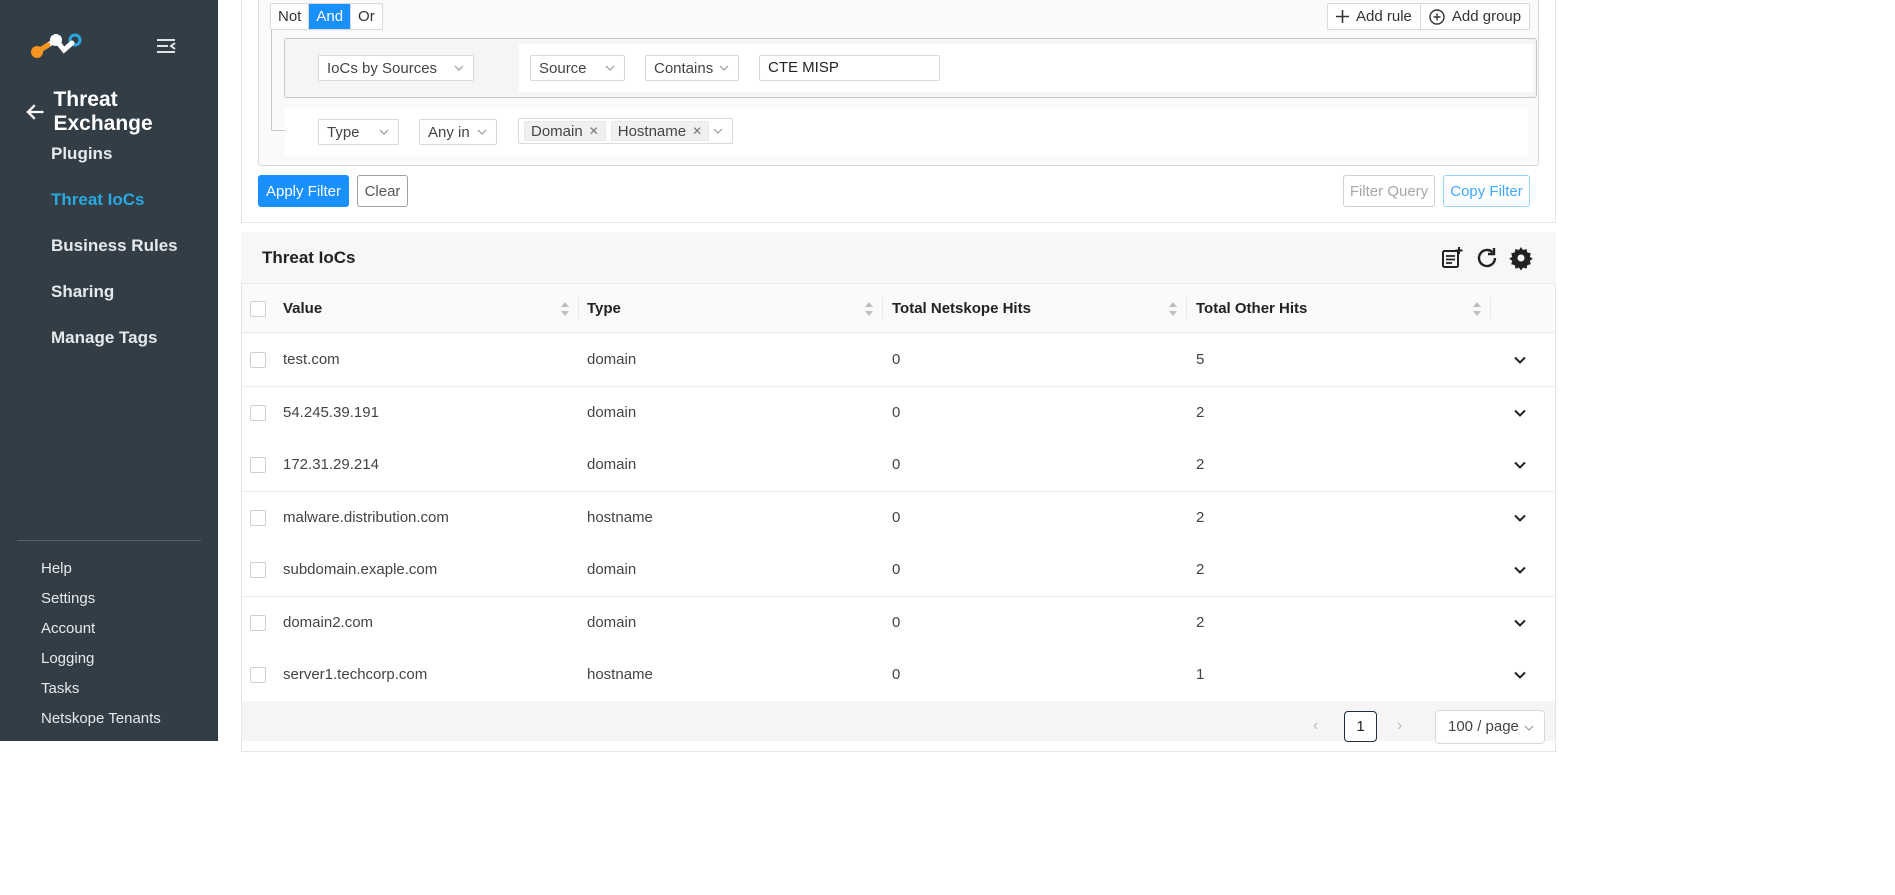 This screenshot has height=895, width=1895. I want to click on add-rule-label: Add rule, so click(1384, 16).